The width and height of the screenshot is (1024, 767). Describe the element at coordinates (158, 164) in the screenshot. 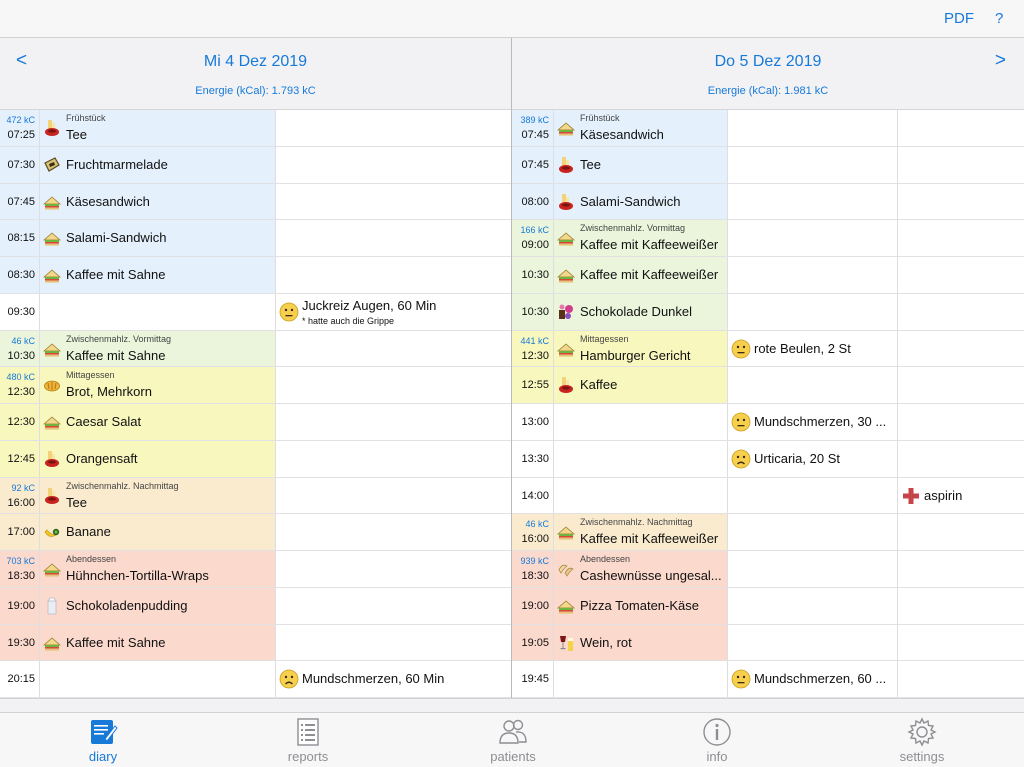

I see `food-entry-cell: Fruchtmarmelade` at that location.